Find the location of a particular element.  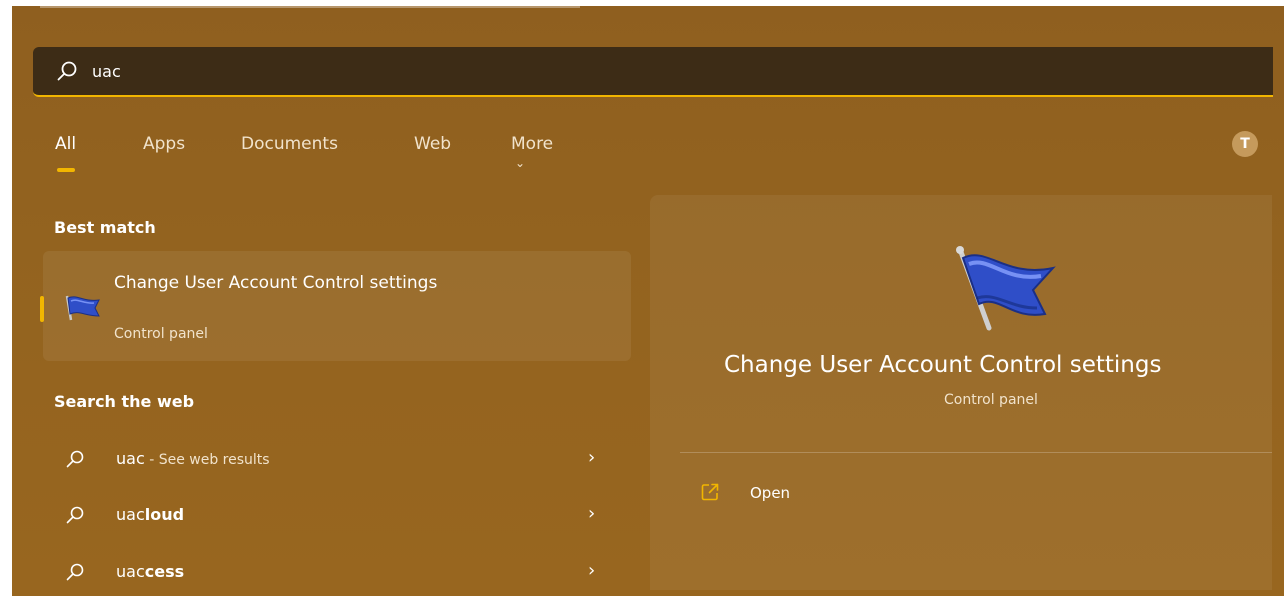

search-box is located at coordinates (653, 72).